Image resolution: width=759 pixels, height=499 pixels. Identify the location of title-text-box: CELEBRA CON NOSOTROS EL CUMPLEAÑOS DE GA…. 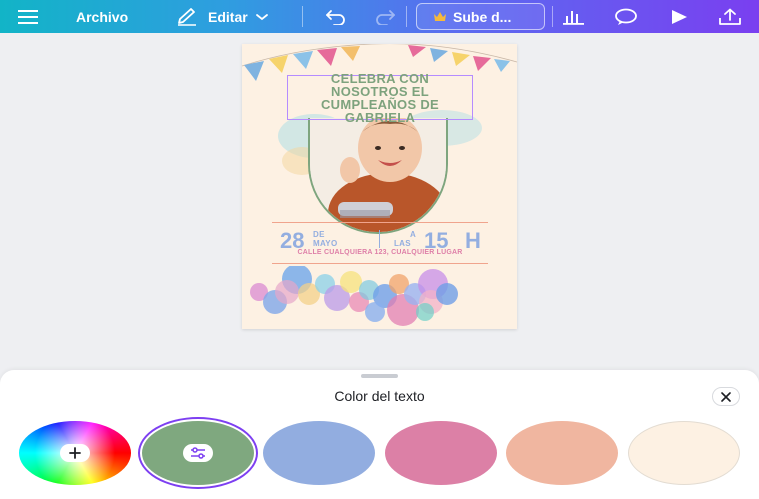
(380, 97).